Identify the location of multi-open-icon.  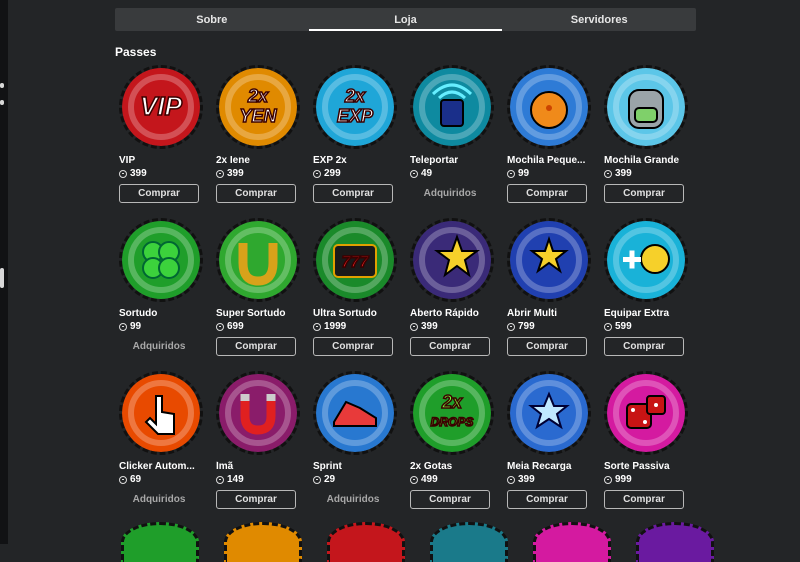
(549, 260).